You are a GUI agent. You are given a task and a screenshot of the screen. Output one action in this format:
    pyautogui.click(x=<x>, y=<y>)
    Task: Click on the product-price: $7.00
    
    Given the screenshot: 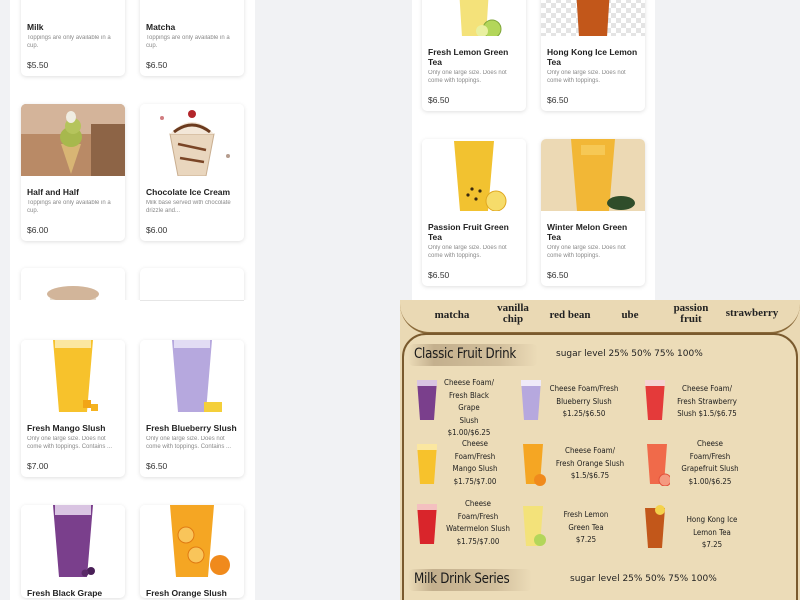 What is the action you would take?
    pyautogui.click(x=38, y=466)
    